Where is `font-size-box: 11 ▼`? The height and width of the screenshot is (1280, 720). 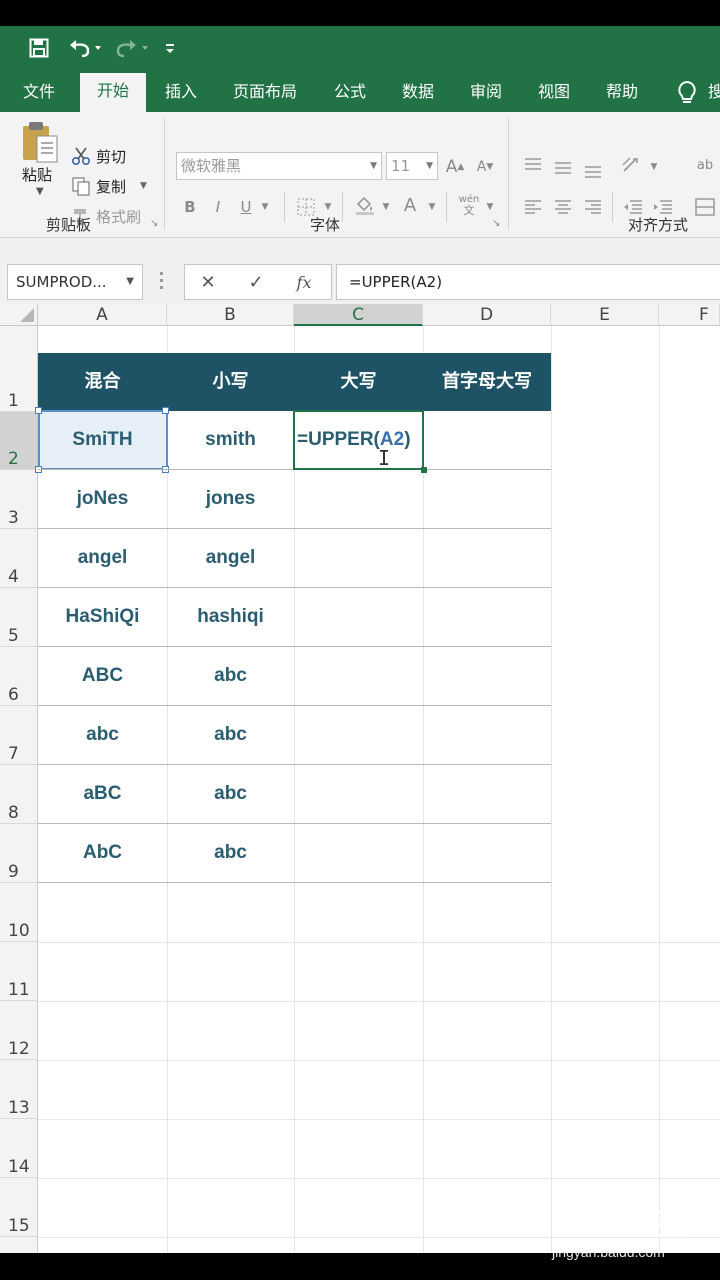
font-size-box: 11 ▼ is located at coordinates (412, 166).